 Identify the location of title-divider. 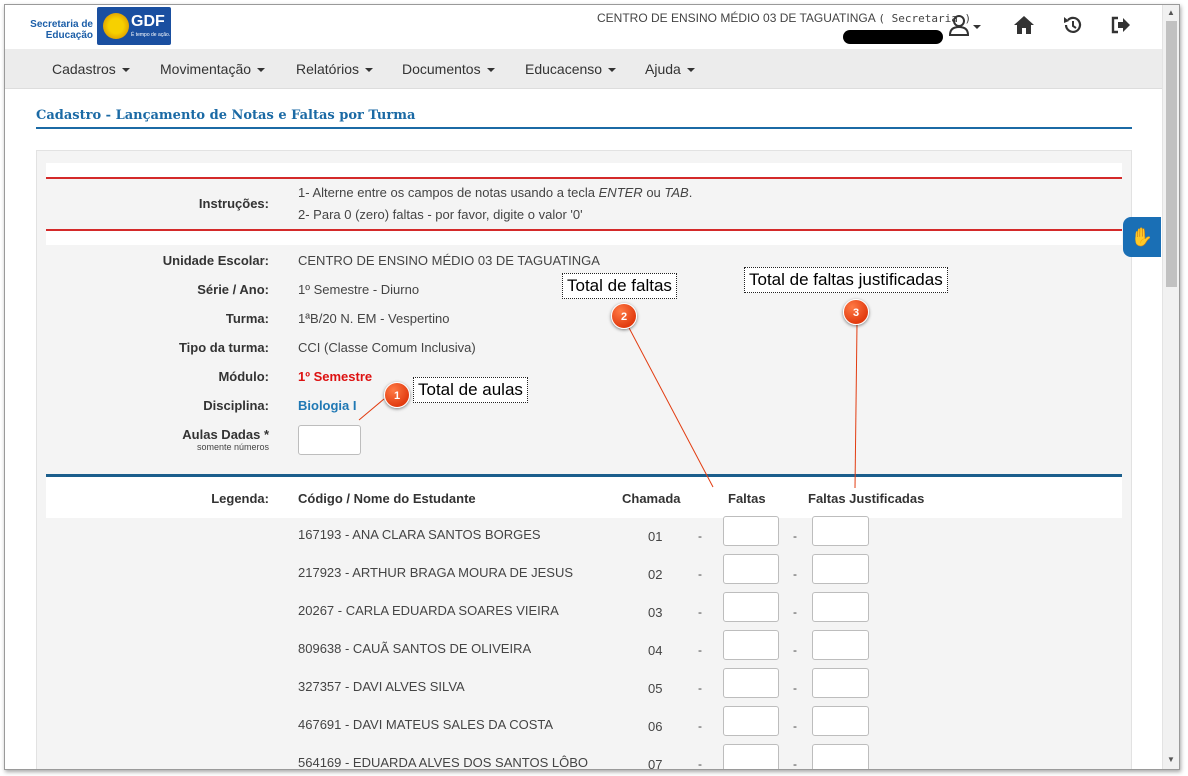
(584, 128).